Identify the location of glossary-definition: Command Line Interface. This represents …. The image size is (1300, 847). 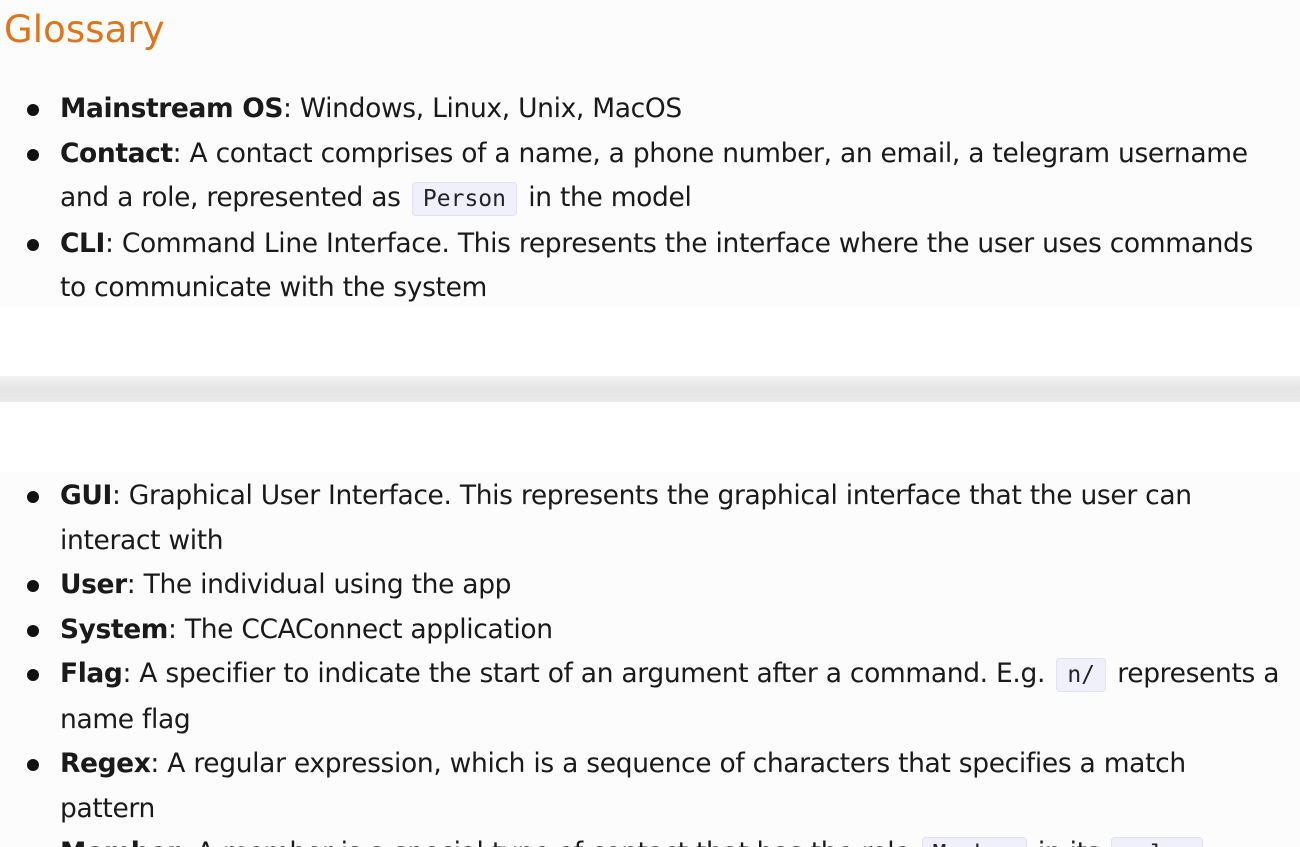
(656, 265).